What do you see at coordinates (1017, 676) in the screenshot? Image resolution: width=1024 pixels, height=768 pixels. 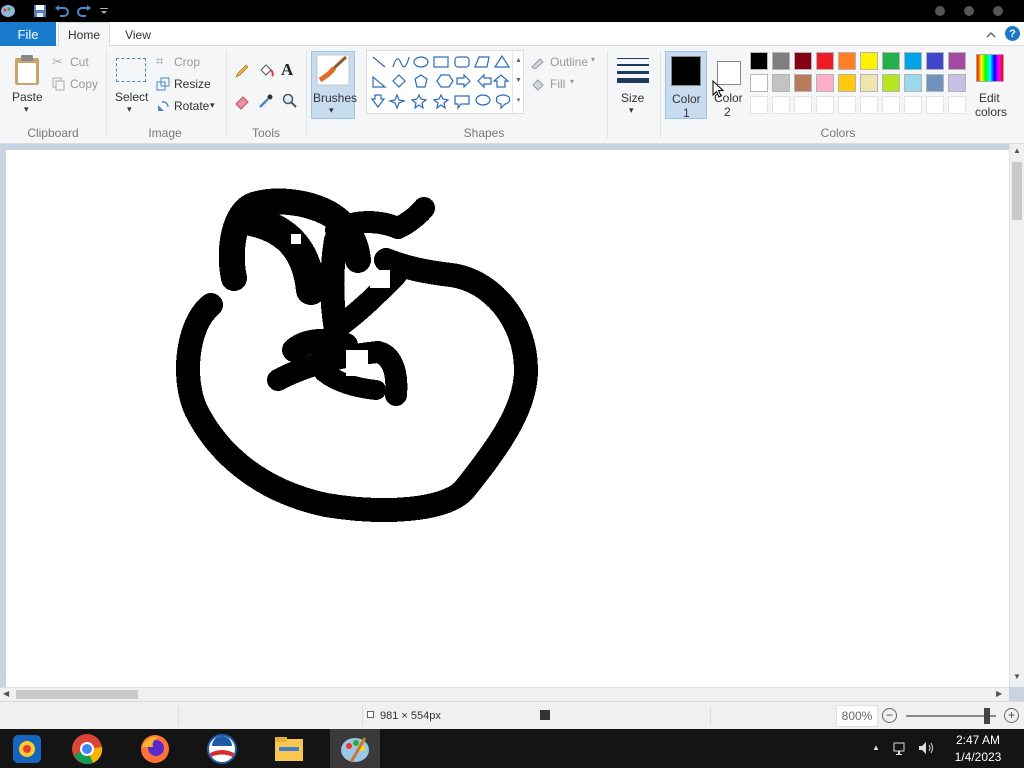 I see `scroll-down-icon: ▼` at bounding box center [1017, 676].